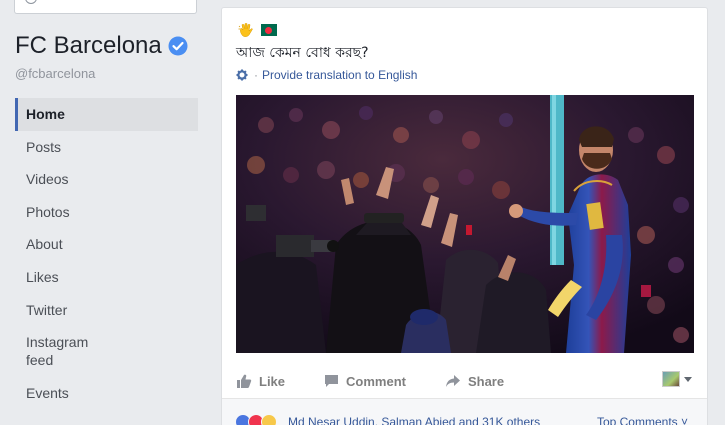 The height and width of the screenshot is (425, 725). What do you see at coordinates (486, 381) in the screenshot?
I see `share-label: Share` at bounding box center [486, 381].